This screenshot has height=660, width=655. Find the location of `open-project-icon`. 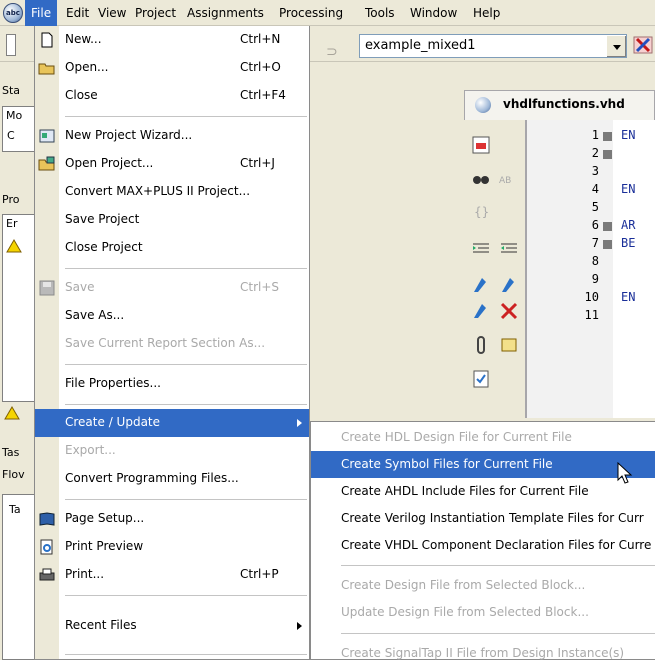

open-project-icon is located at coordinates (46, 163).